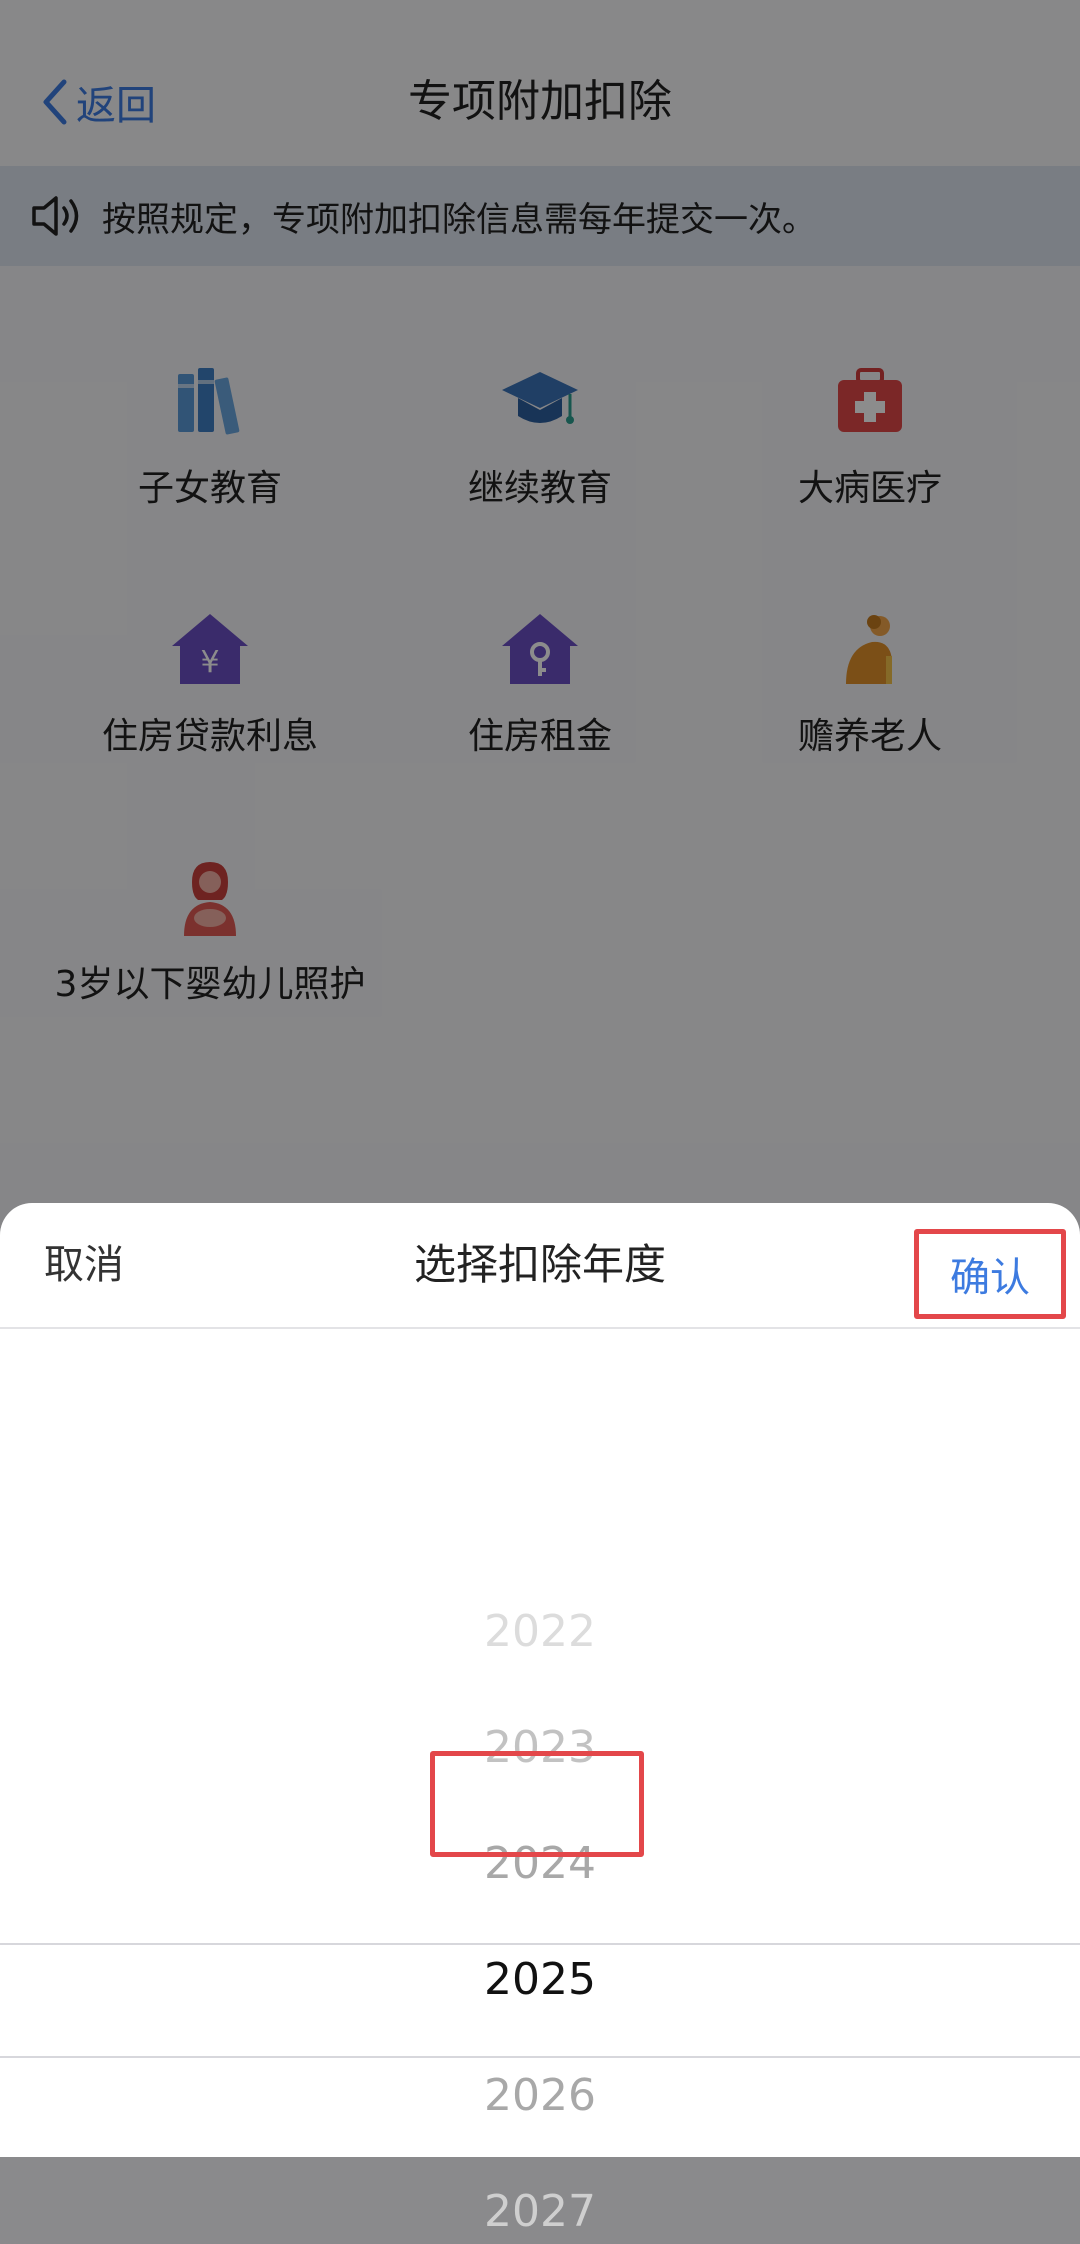 This screenshot has width=1080, height=2244. I want to click on sheet-header: 取消 选择扣除年度 确认, so click(540, 1266).